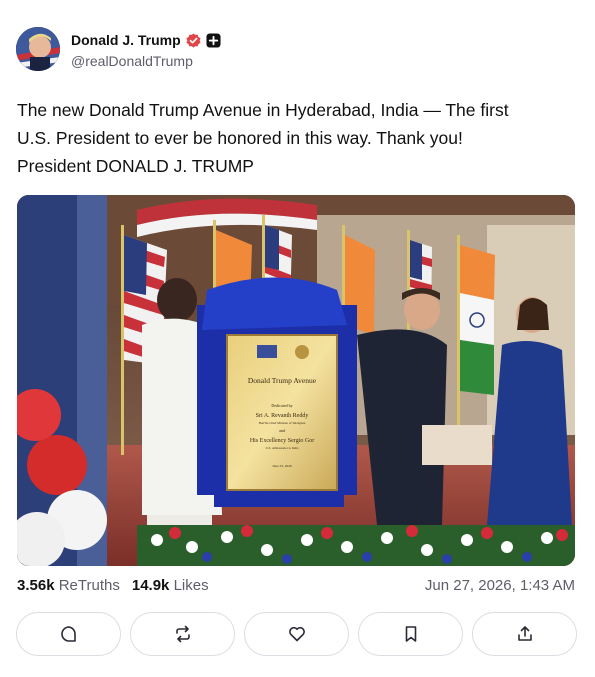 The width and height of the screenshot is (595, 677). I want to click on like-button, so click(296, 634).